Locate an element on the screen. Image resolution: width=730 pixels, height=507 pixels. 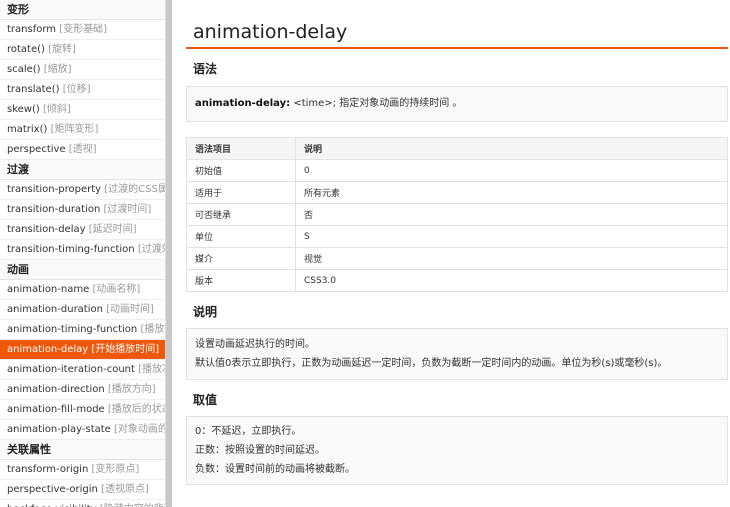
sidebar-item: perspective [透视] is located at coordinates (82, 150).